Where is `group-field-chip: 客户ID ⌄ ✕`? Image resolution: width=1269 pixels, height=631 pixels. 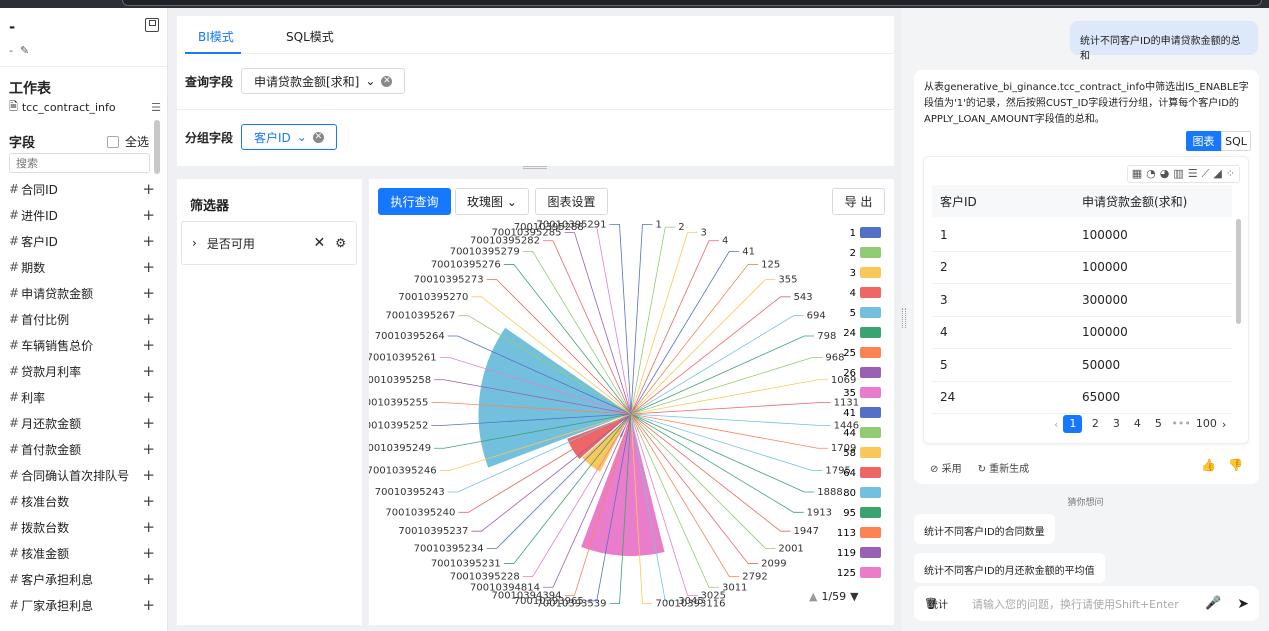
group-field-chip: 客户ID ⌄ ✕ is located at coordinates (289, 137).